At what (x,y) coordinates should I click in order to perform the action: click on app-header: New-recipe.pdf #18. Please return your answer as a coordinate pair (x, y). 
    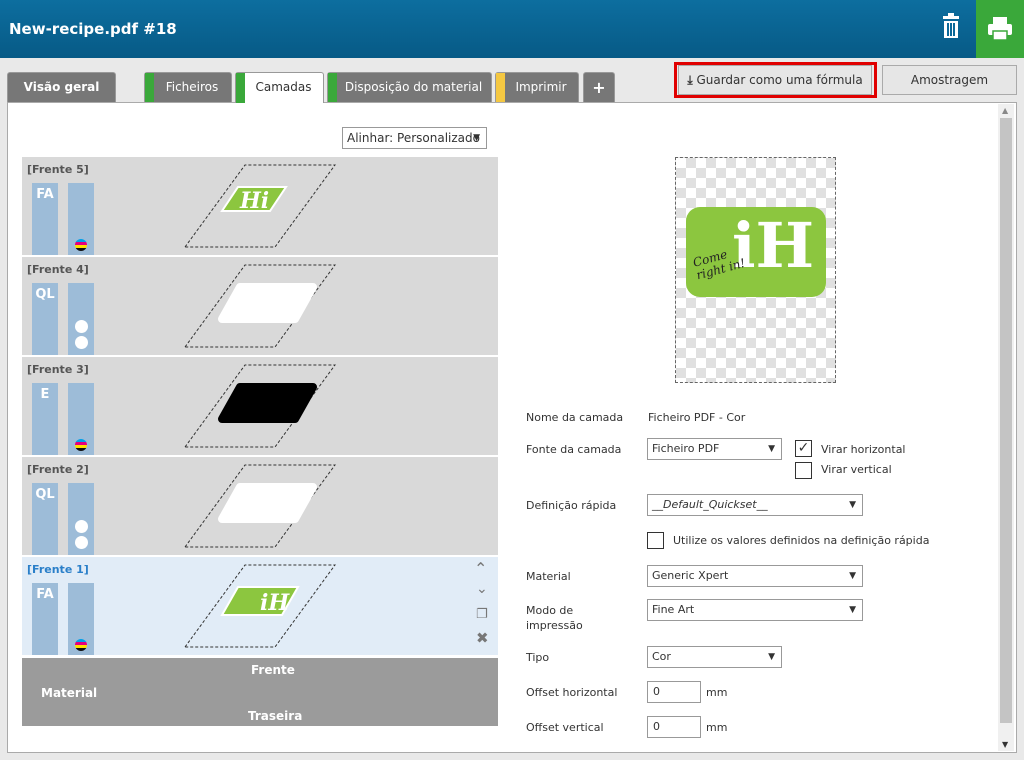
    Looking at the image, I should click on (512, 29).